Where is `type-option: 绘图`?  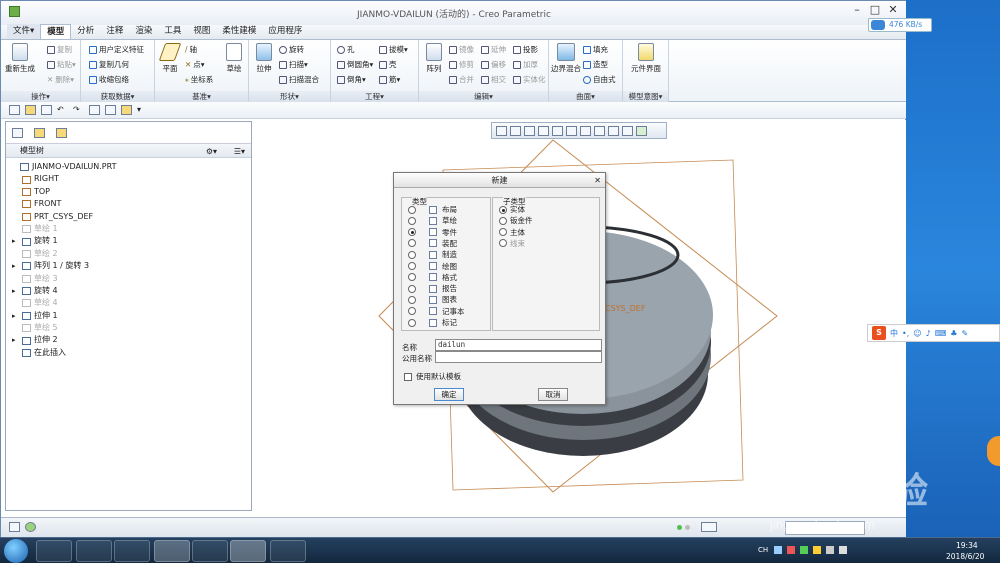
type-option: 绘图 is located at coordinates (432, 266).